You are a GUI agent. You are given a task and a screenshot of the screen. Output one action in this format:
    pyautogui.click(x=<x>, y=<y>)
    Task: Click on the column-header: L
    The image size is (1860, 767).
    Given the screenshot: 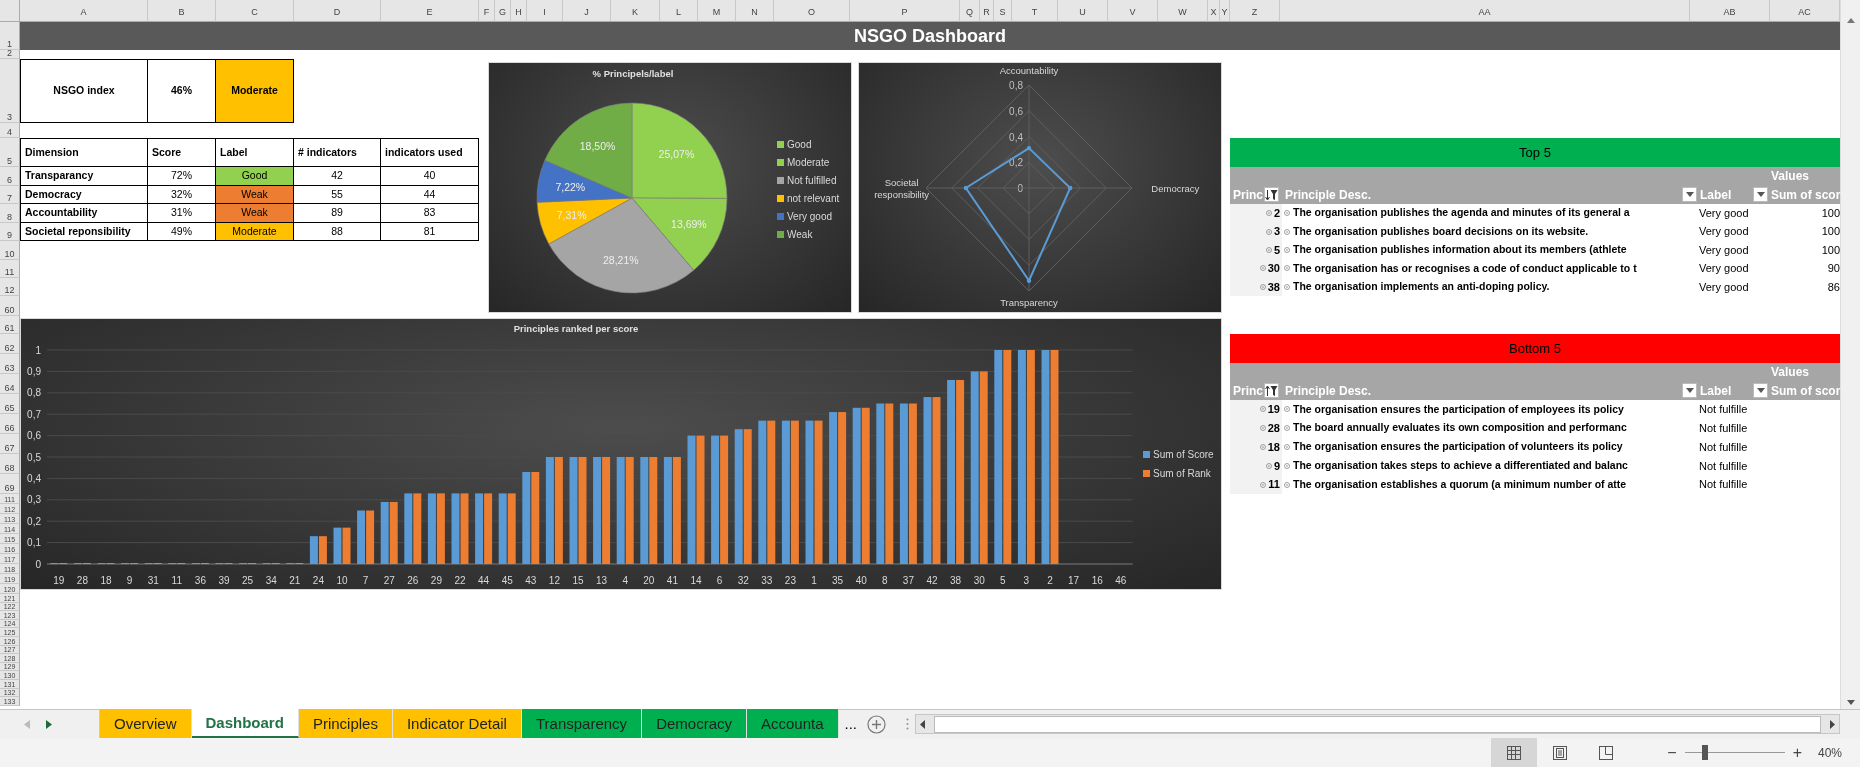 What is the action you would take?
    pyautogui.click(x=679, y=11)
    